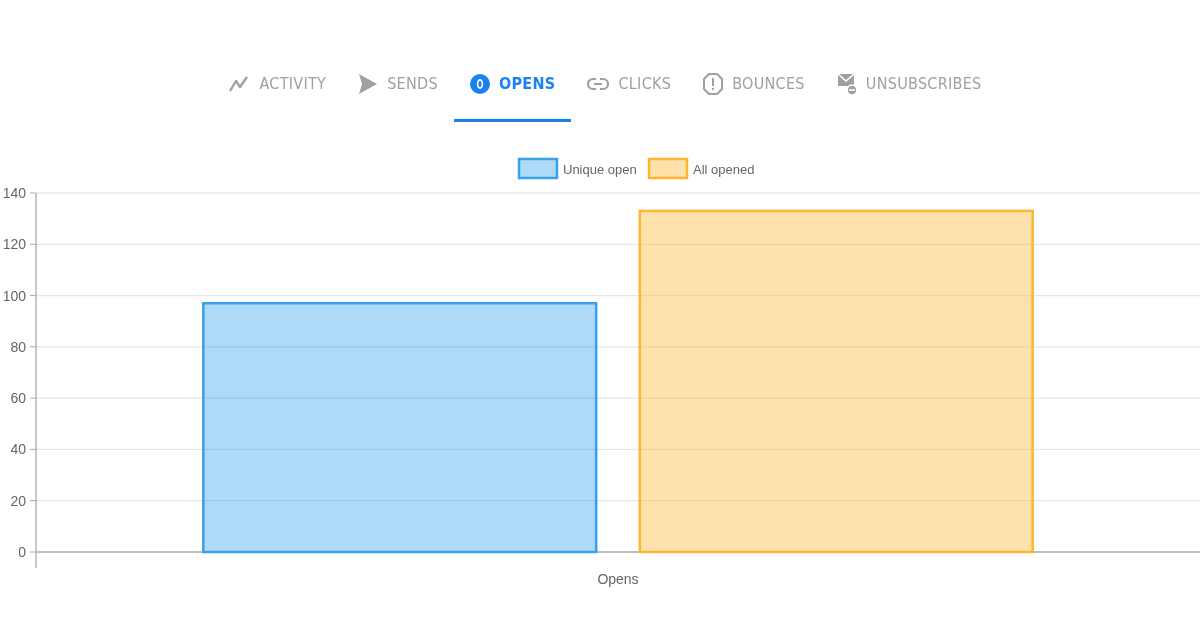  Describe the element at coordinates (368, 83) in the screenshot. I see `send-icon` at that location.